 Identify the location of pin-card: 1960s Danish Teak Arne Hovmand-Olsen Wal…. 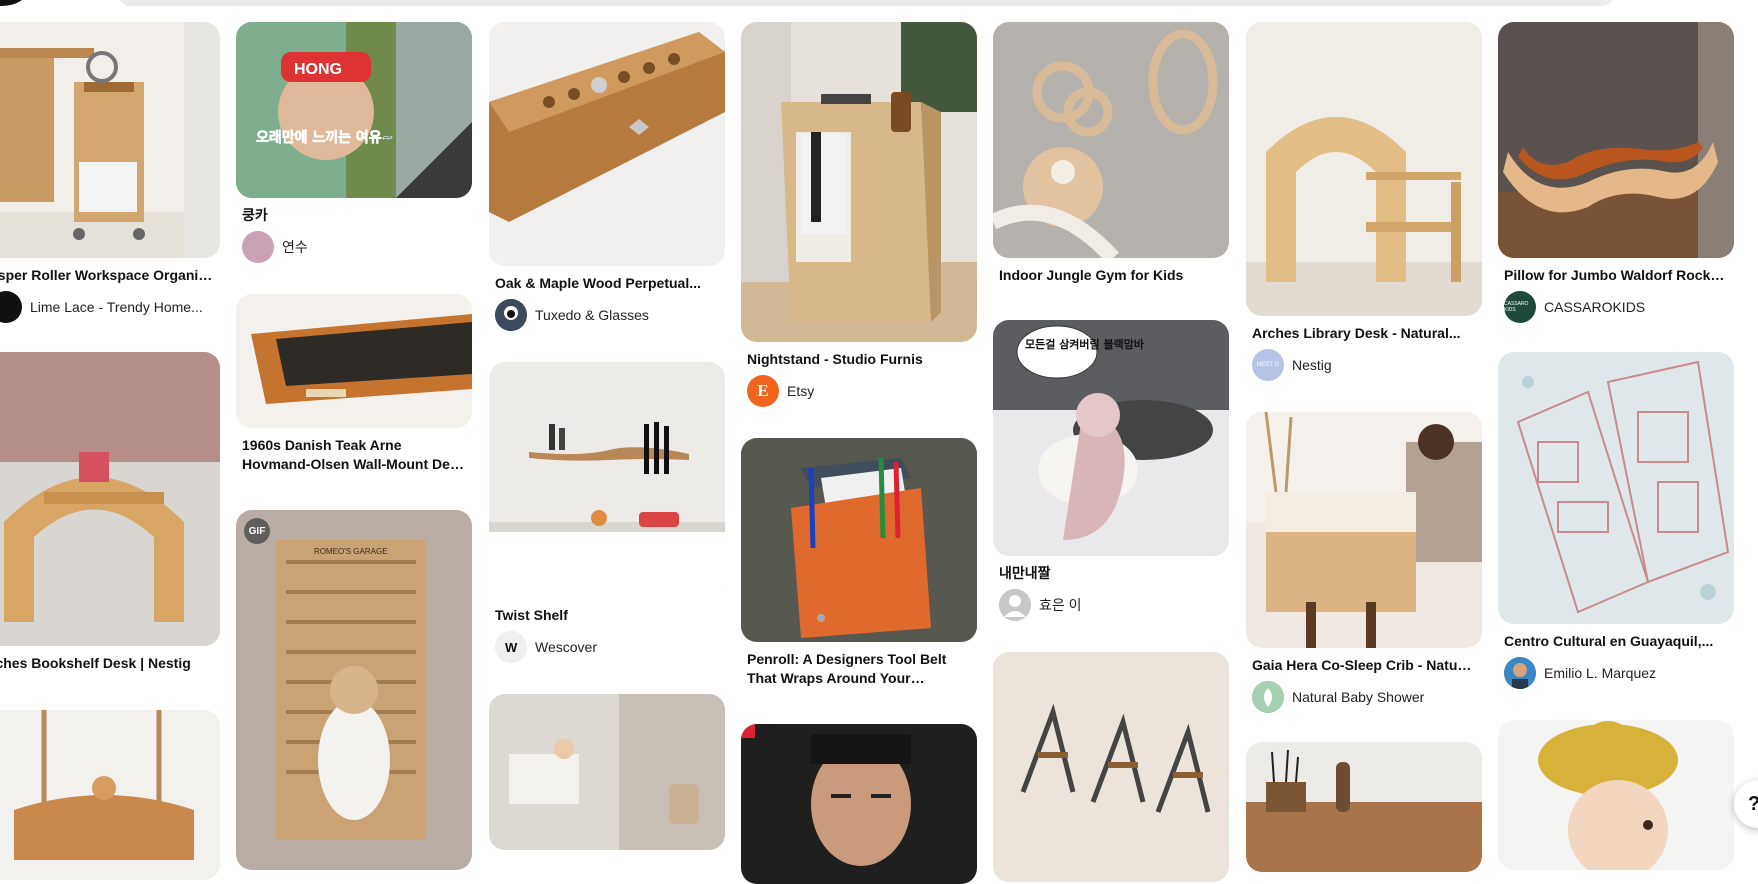
(354, 384).